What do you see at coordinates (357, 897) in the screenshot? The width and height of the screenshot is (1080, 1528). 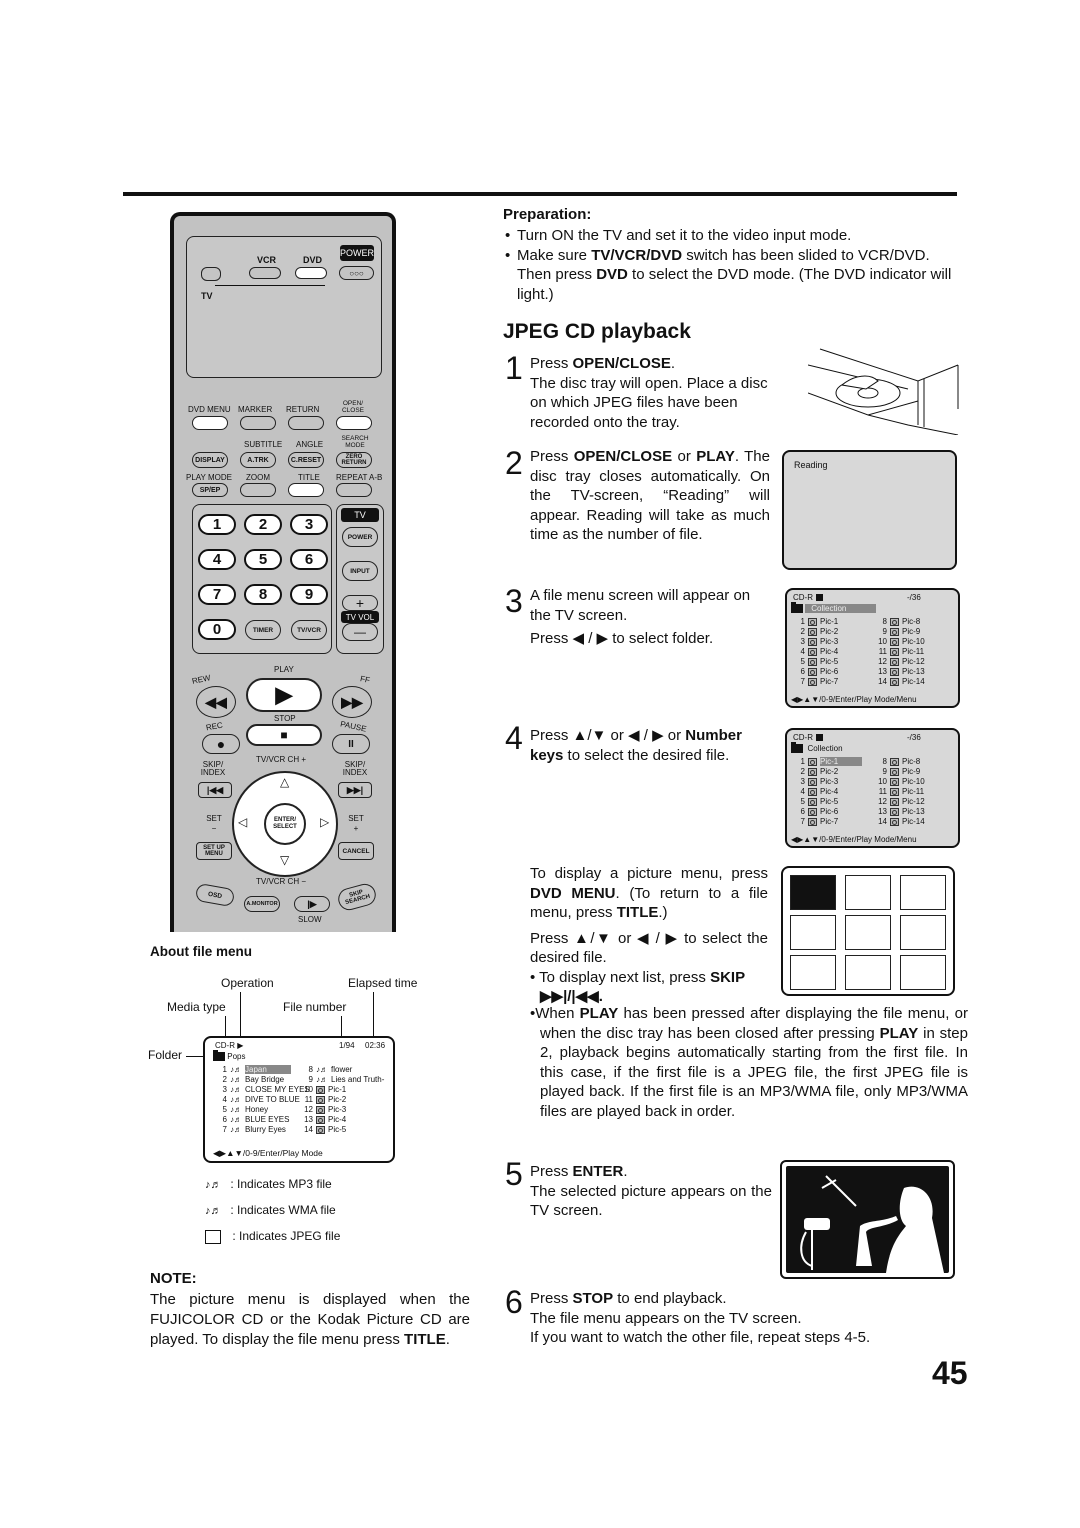 I see `skip-search-button: SKIP SEARCH` at bounding box center [357, 897].